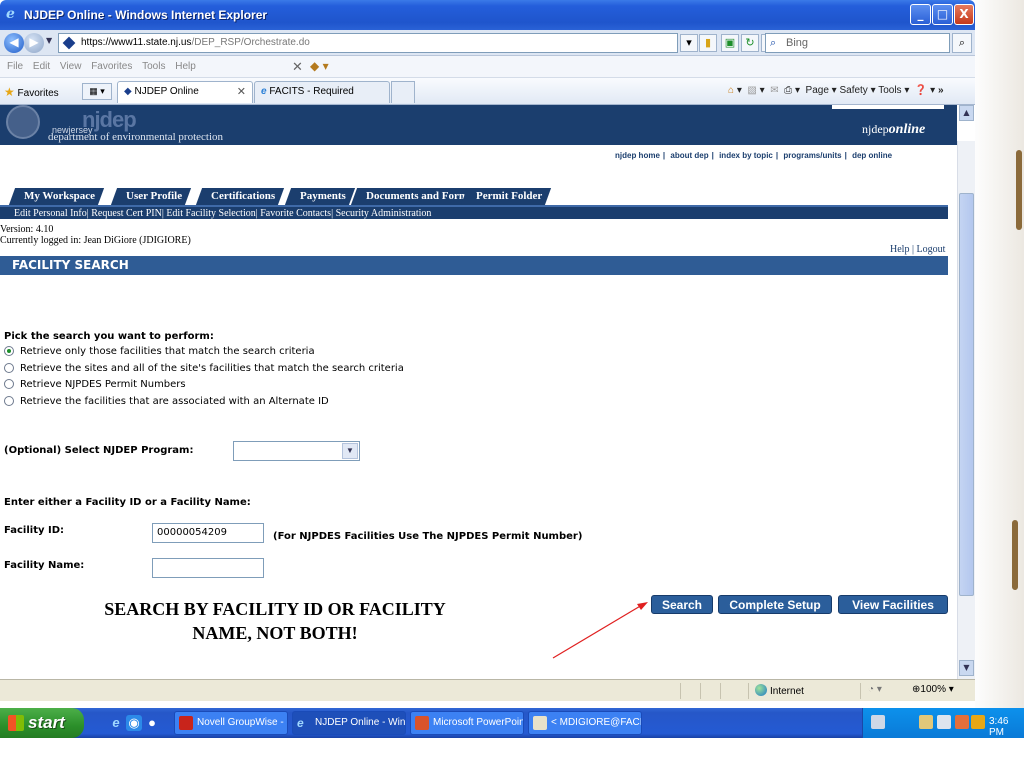 The width and height of the screenshot is (1024, 768). What do you see at coordinates (14, 43) in the screenshot?
I see `back-button: ◀` at bounding box center [14, 43].